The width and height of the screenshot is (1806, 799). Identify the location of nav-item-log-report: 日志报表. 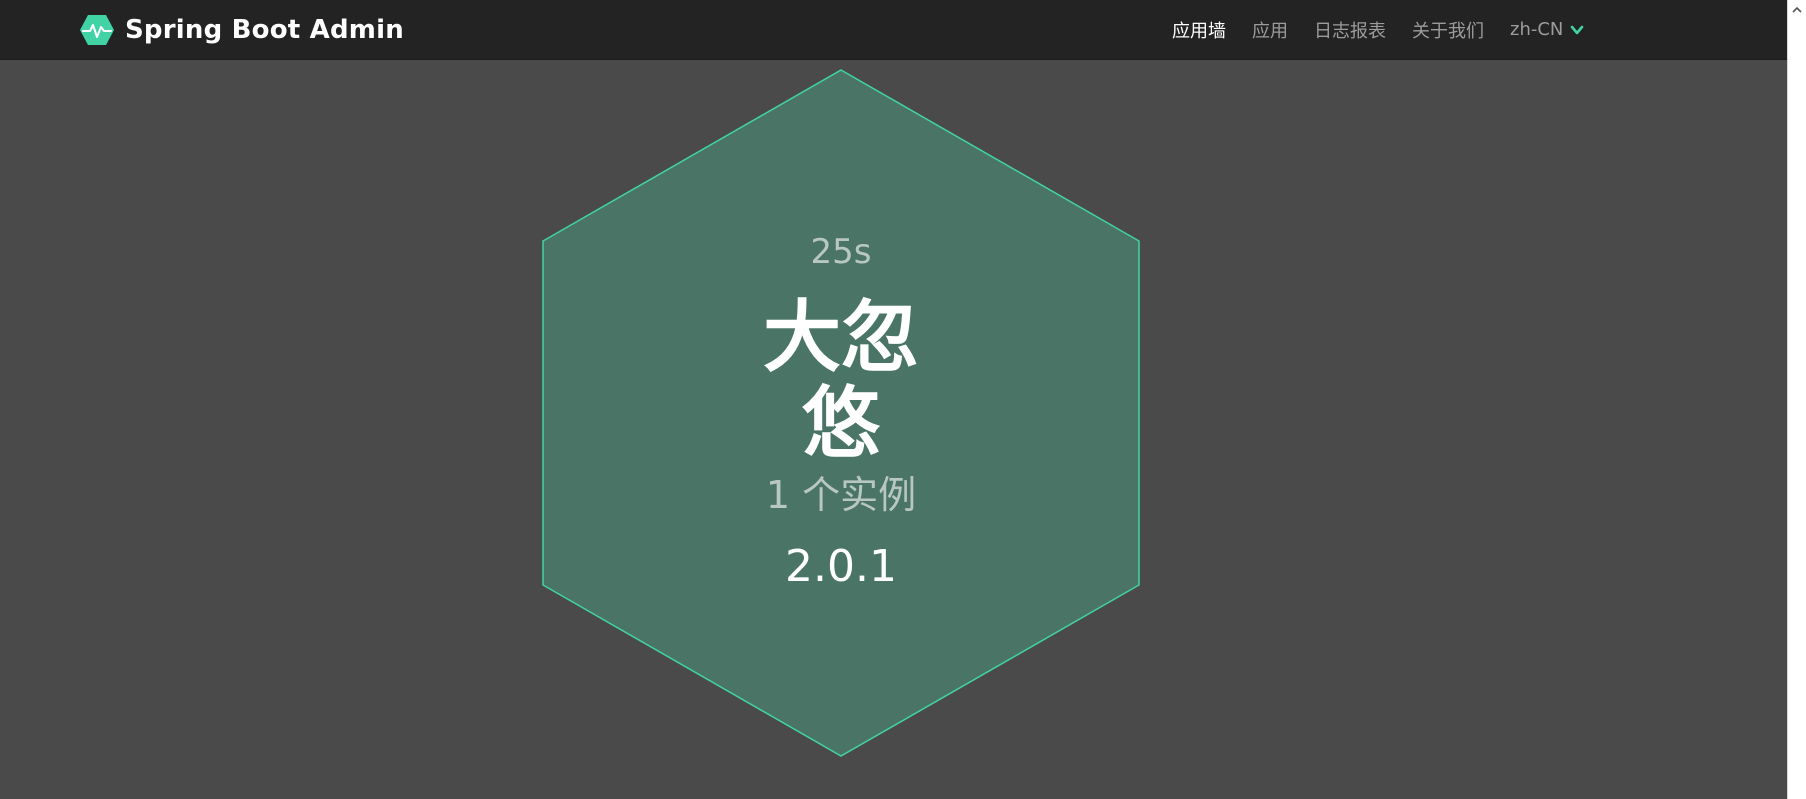
(1350, 30).